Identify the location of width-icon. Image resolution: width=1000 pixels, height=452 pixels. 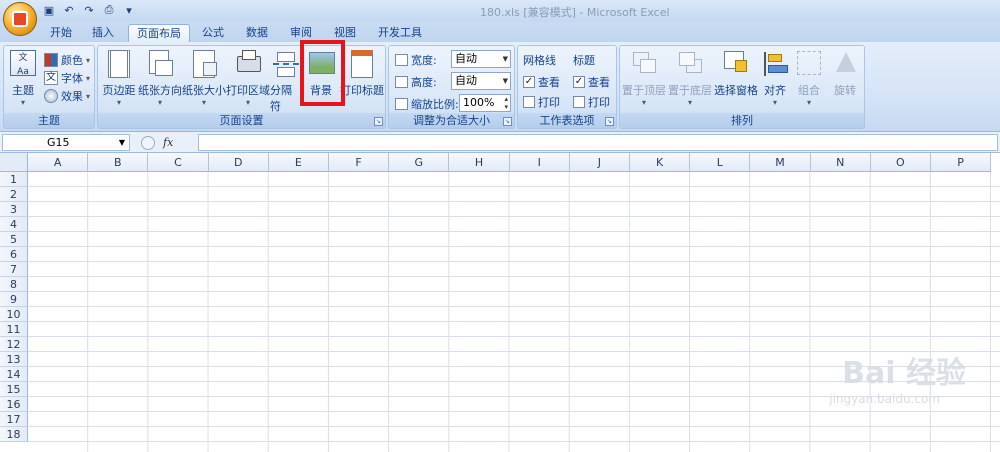
(401, 60).